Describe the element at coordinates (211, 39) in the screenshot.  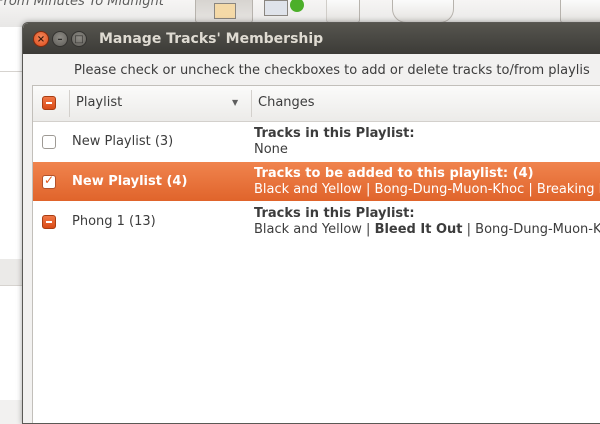
I see `dialog-title: Manage Tracks' Membership` at that location.